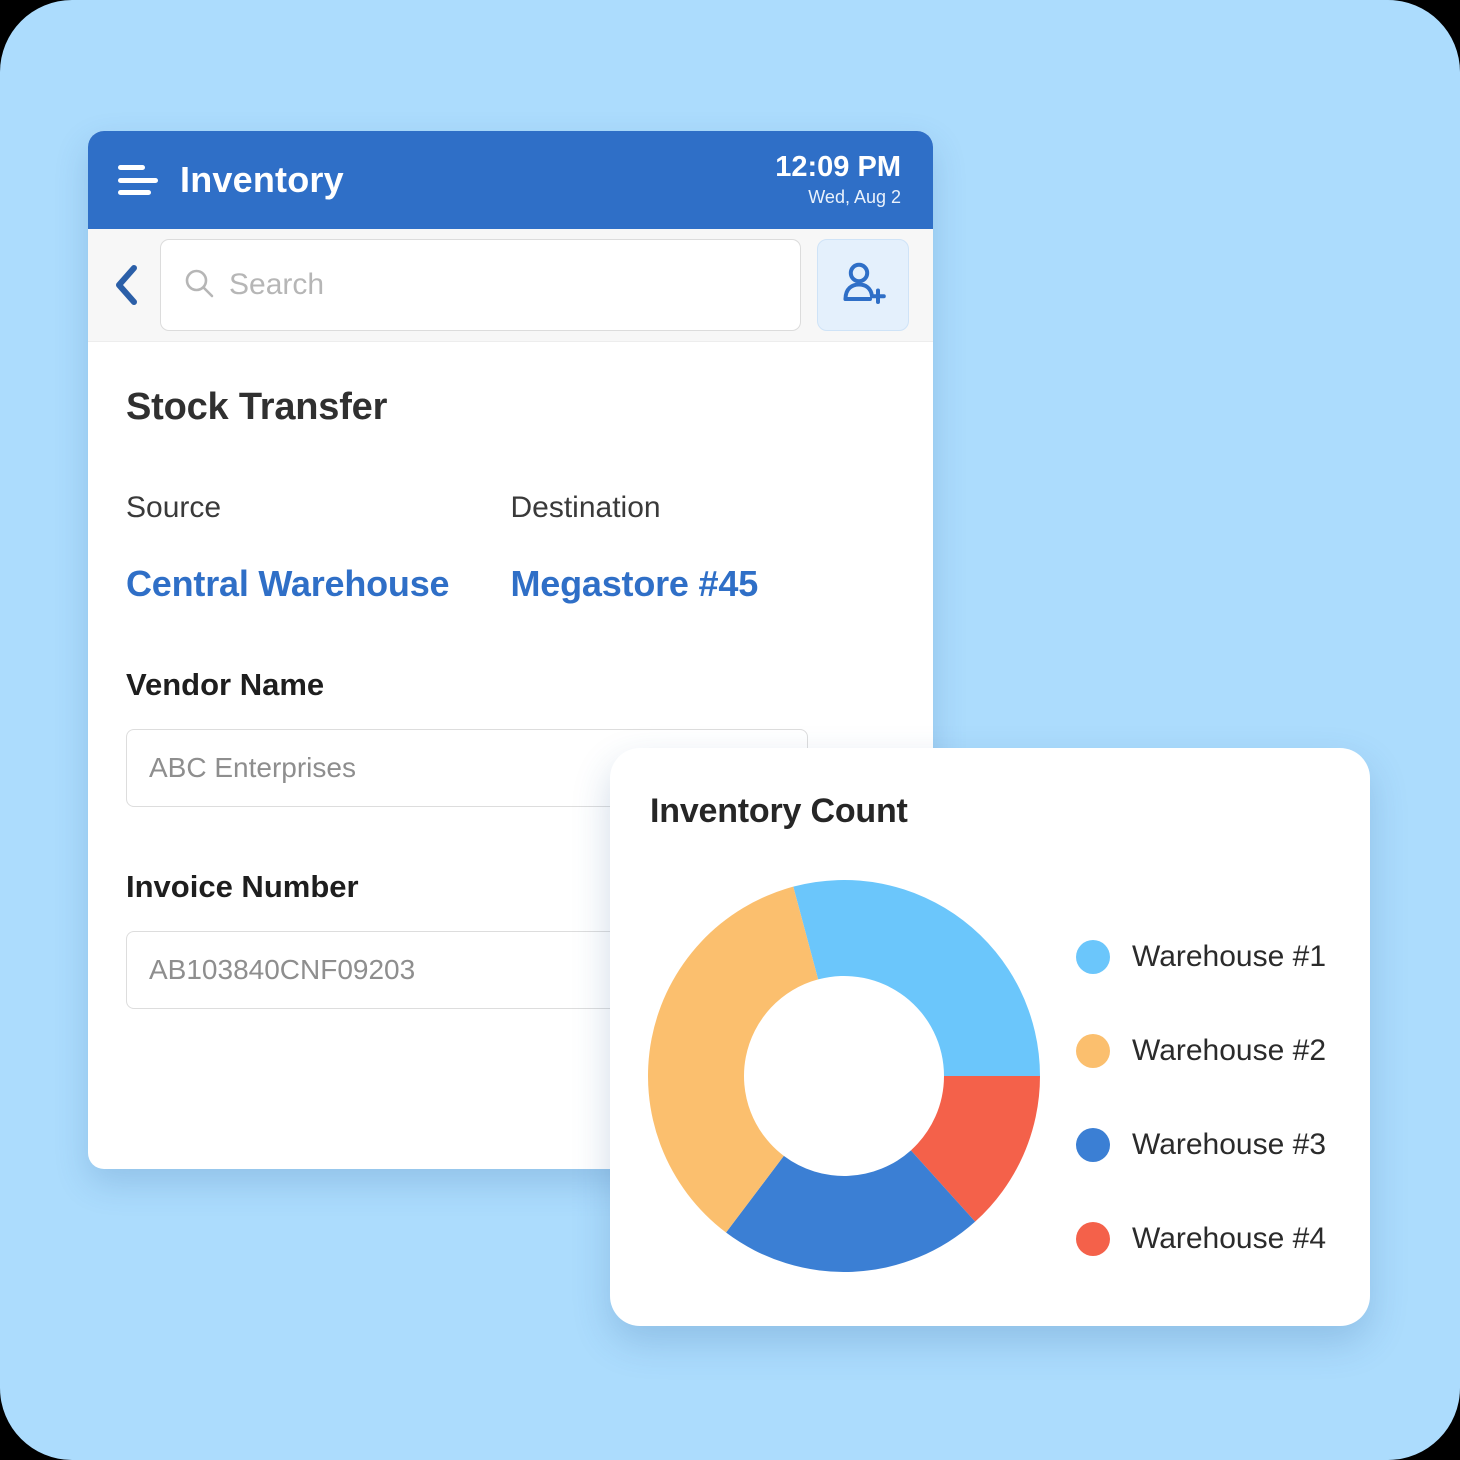  What do you see at coordinates (138, 180) in the screenshot?
I see `hamburger-menu-icon` at bounding box center [138, 180].